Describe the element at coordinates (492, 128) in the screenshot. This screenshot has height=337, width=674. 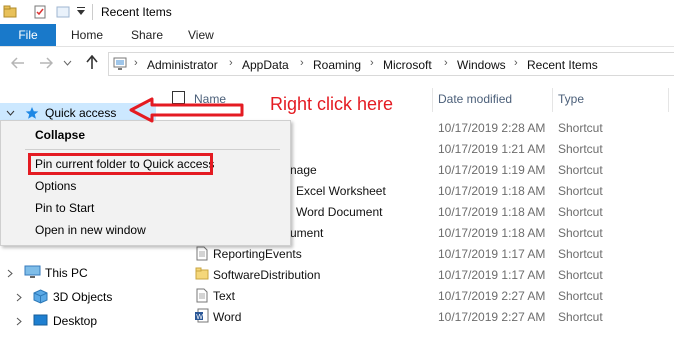
I see `file-date: 10/17/2019 2:28 AM` at that location.